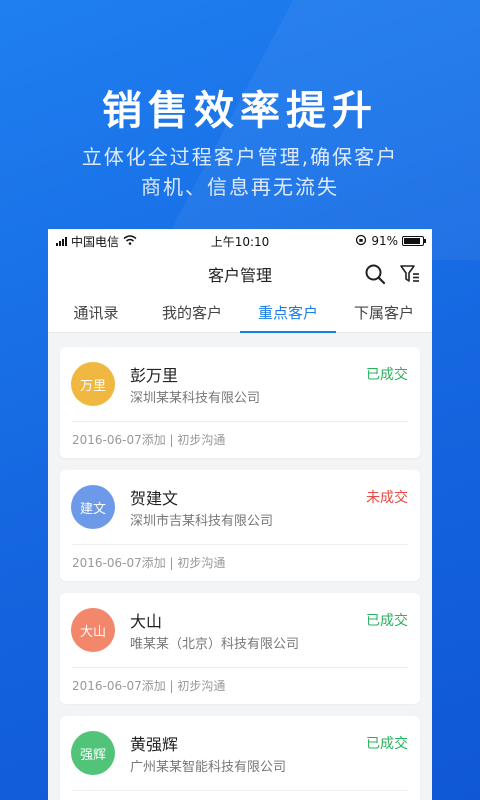  What do you see at coordinates (146, 621) in the screenshot?
I see `customer-name: 大山` at bounding box center [146, 621].